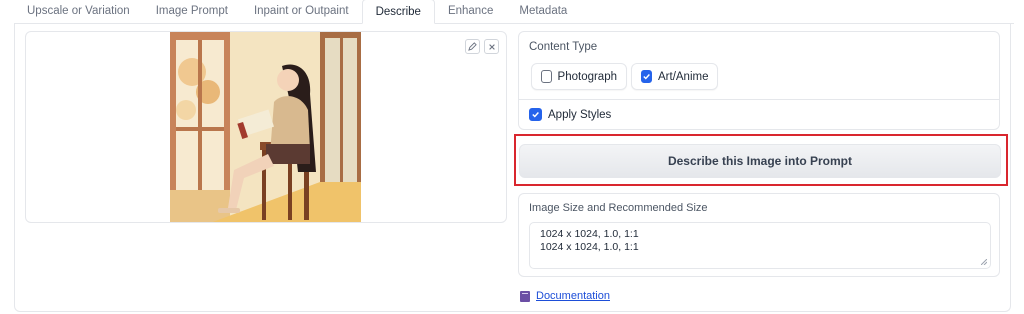 This screenshot has width=1024, height=314. What do you see at coordinates (78, 11) in the screenshot?
I see `tab-upscale-or-variation: Upscale or Variation` at bounding box center [78, 11].